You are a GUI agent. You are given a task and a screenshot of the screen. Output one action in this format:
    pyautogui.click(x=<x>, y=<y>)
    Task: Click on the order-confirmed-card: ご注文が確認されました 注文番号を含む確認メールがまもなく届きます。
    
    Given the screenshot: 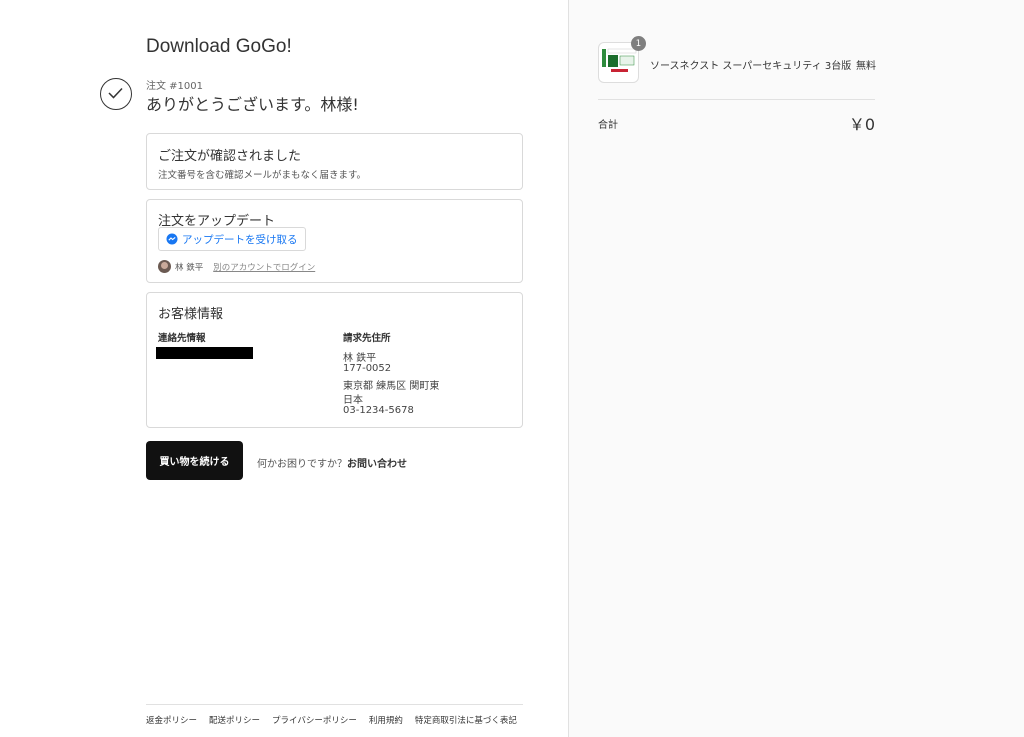 What is the action you would take?
    pyautogui.click(x=334, y=161)
    